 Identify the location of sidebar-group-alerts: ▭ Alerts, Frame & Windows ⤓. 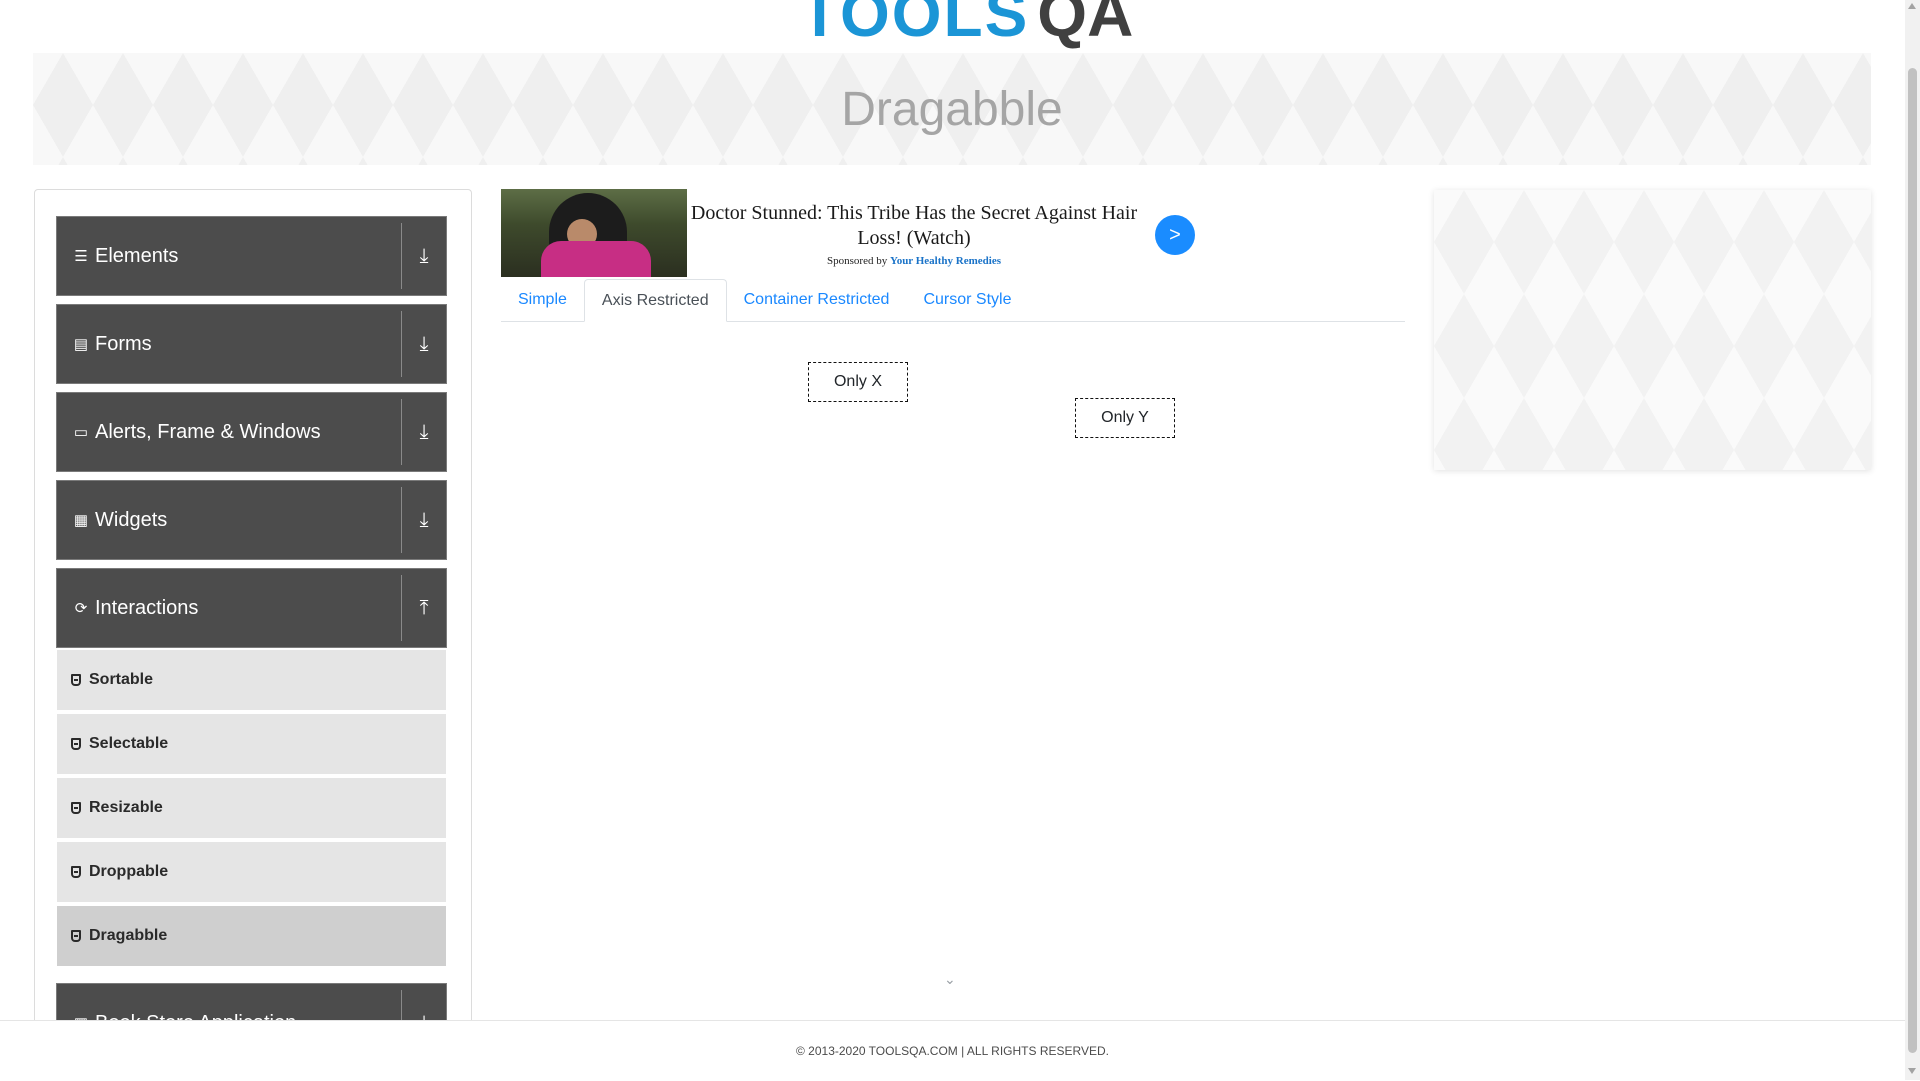
(251, 432).